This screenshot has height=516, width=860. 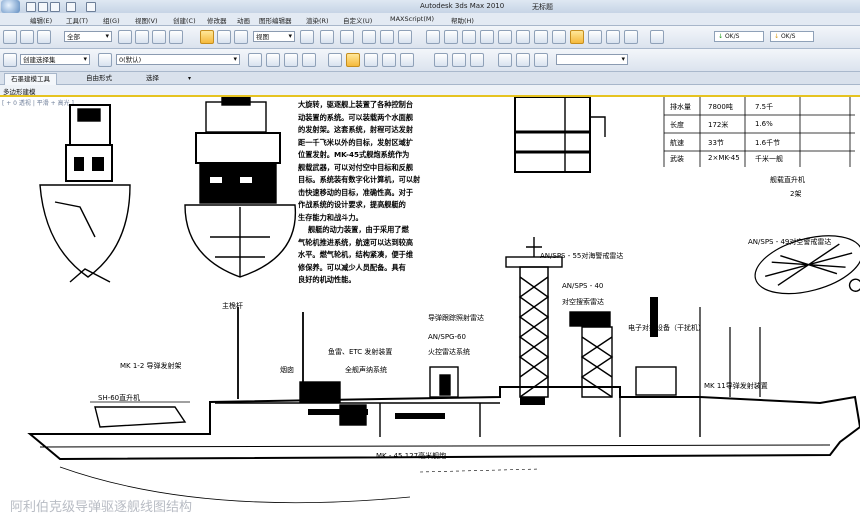 I want to click on rendered-frame-icon, so click(x=577, y=37).